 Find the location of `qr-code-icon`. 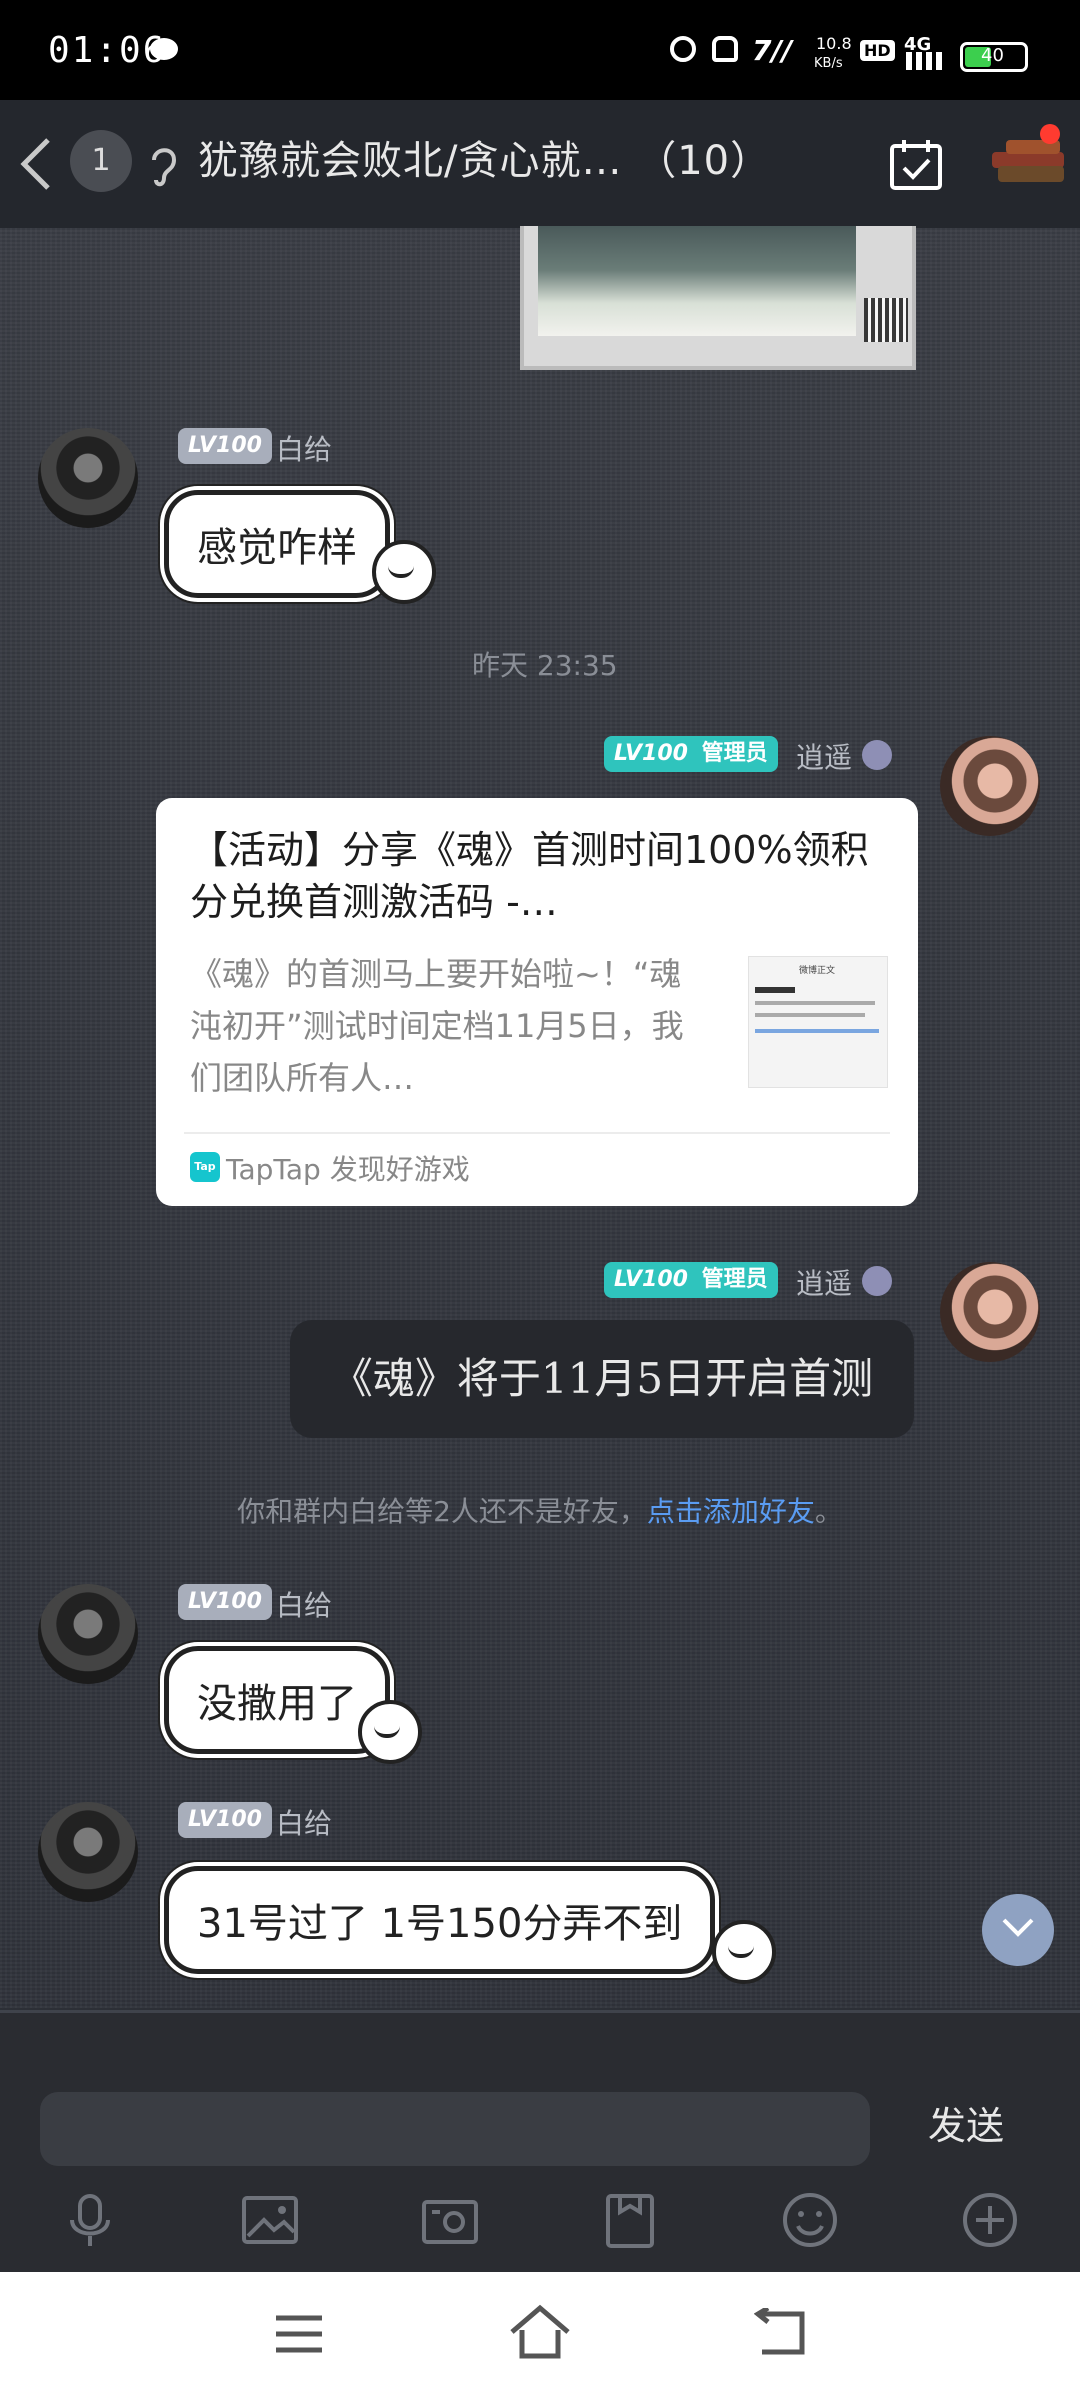

qr-code-icon is located at coordinates (886, 320).